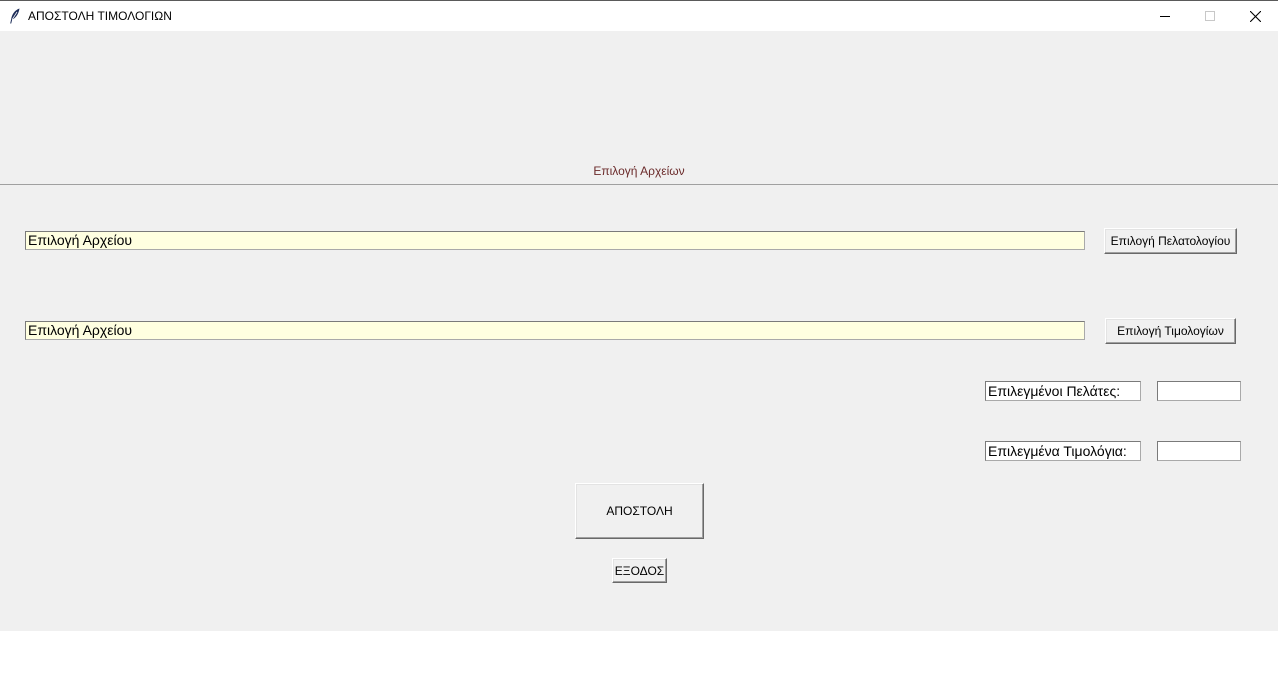 This screenshot has width=1278, height=674. Describe the element at coordinates (555, 330) in the screenshot. I see `invoices-file-path-field: Επιλογή Αρχείου` at that location.